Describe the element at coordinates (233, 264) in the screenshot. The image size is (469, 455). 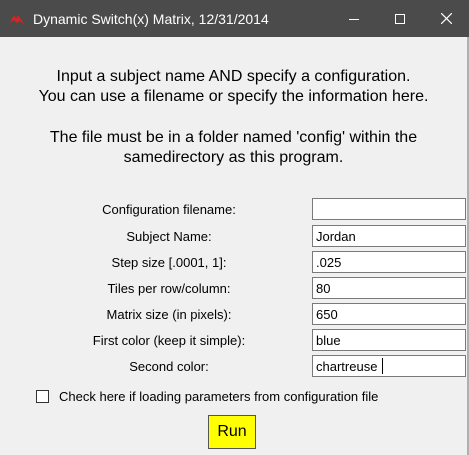
I see `form-row-step-size: Step size [.0001, 1]:` at that location.